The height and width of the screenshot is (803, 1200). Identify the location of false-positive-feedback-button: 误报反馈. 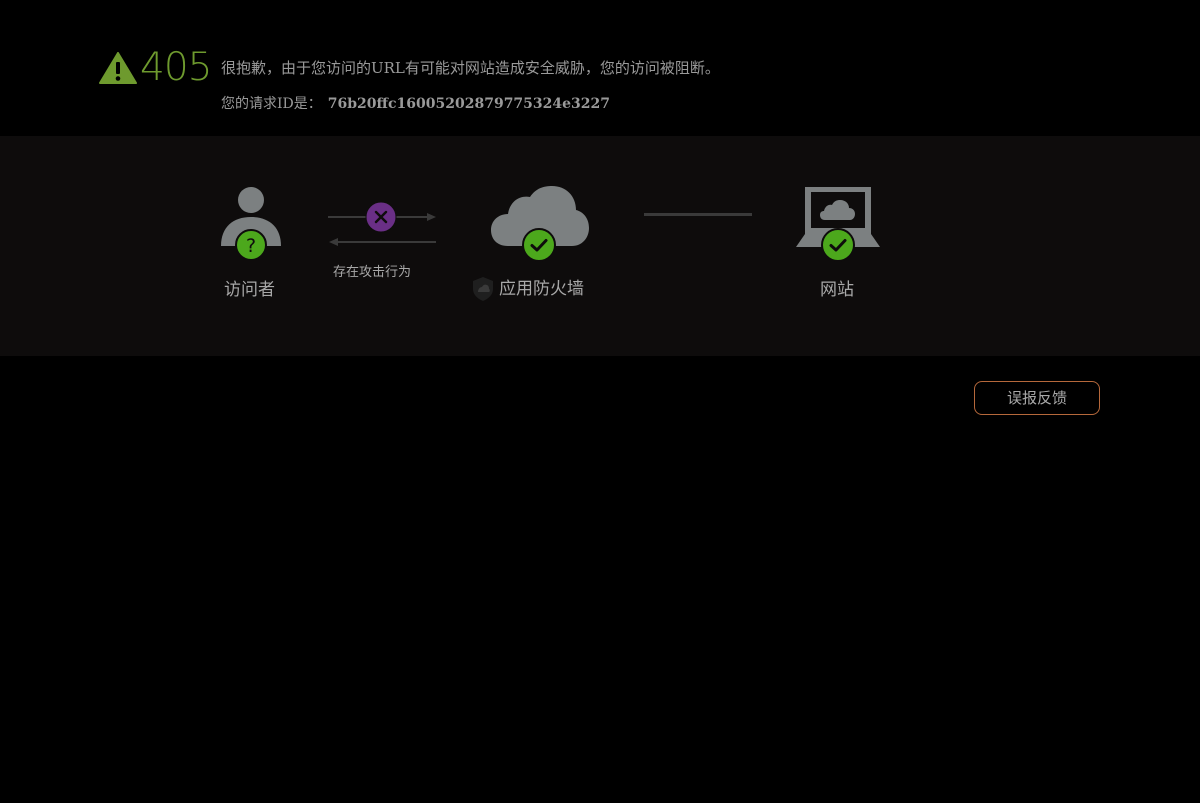
(1037, 398).